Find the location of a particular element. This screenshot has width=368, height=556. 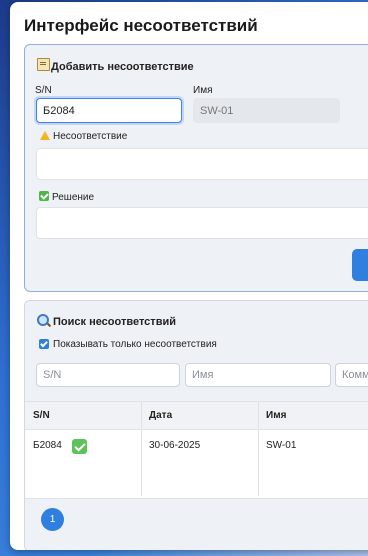

sn-input is located at coordinates (109, 110).